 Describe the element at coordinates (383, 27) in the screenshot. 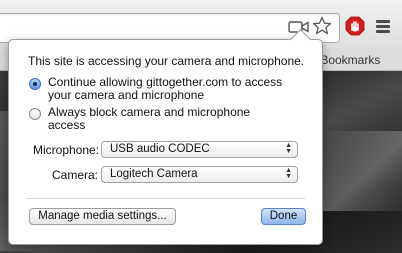

I see `chrome-menu-icon` at that location.